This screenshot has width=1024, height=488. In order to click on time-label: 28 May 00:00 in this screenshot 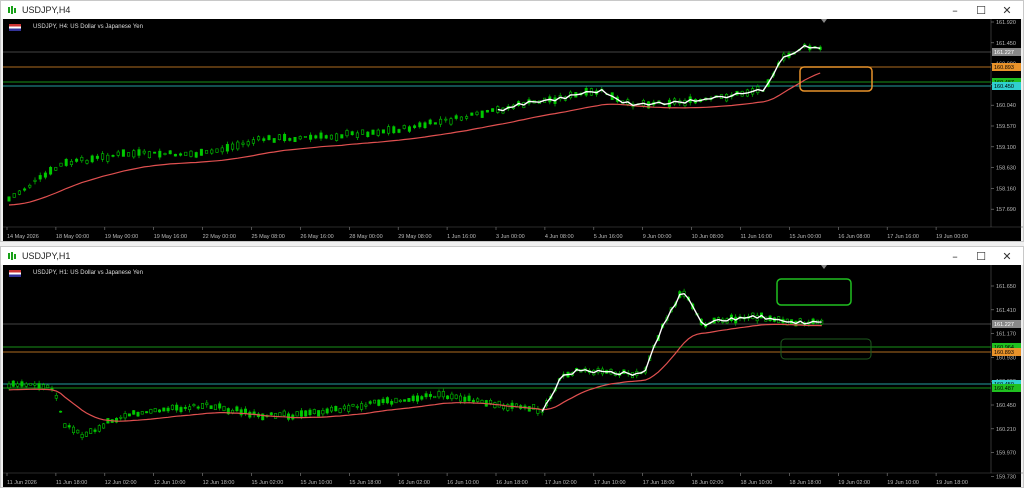, I will do `click(365, 237)`.